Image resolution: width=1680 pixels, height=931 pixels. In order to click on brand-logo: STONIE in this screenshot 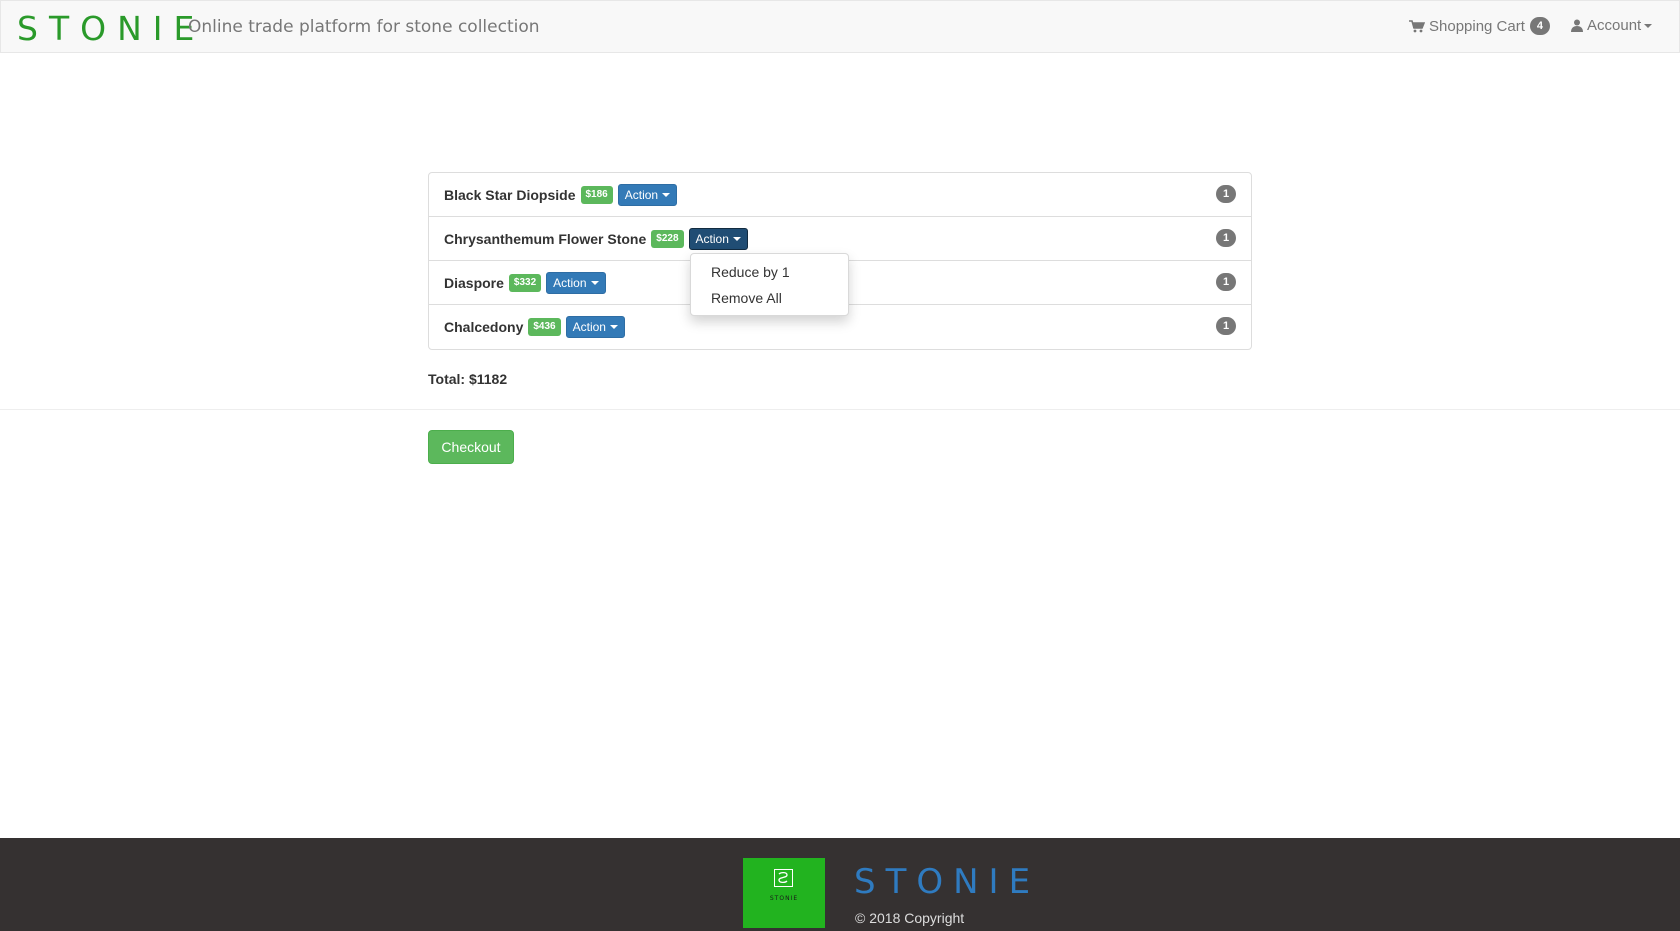, I will do `click(111, 28)`.